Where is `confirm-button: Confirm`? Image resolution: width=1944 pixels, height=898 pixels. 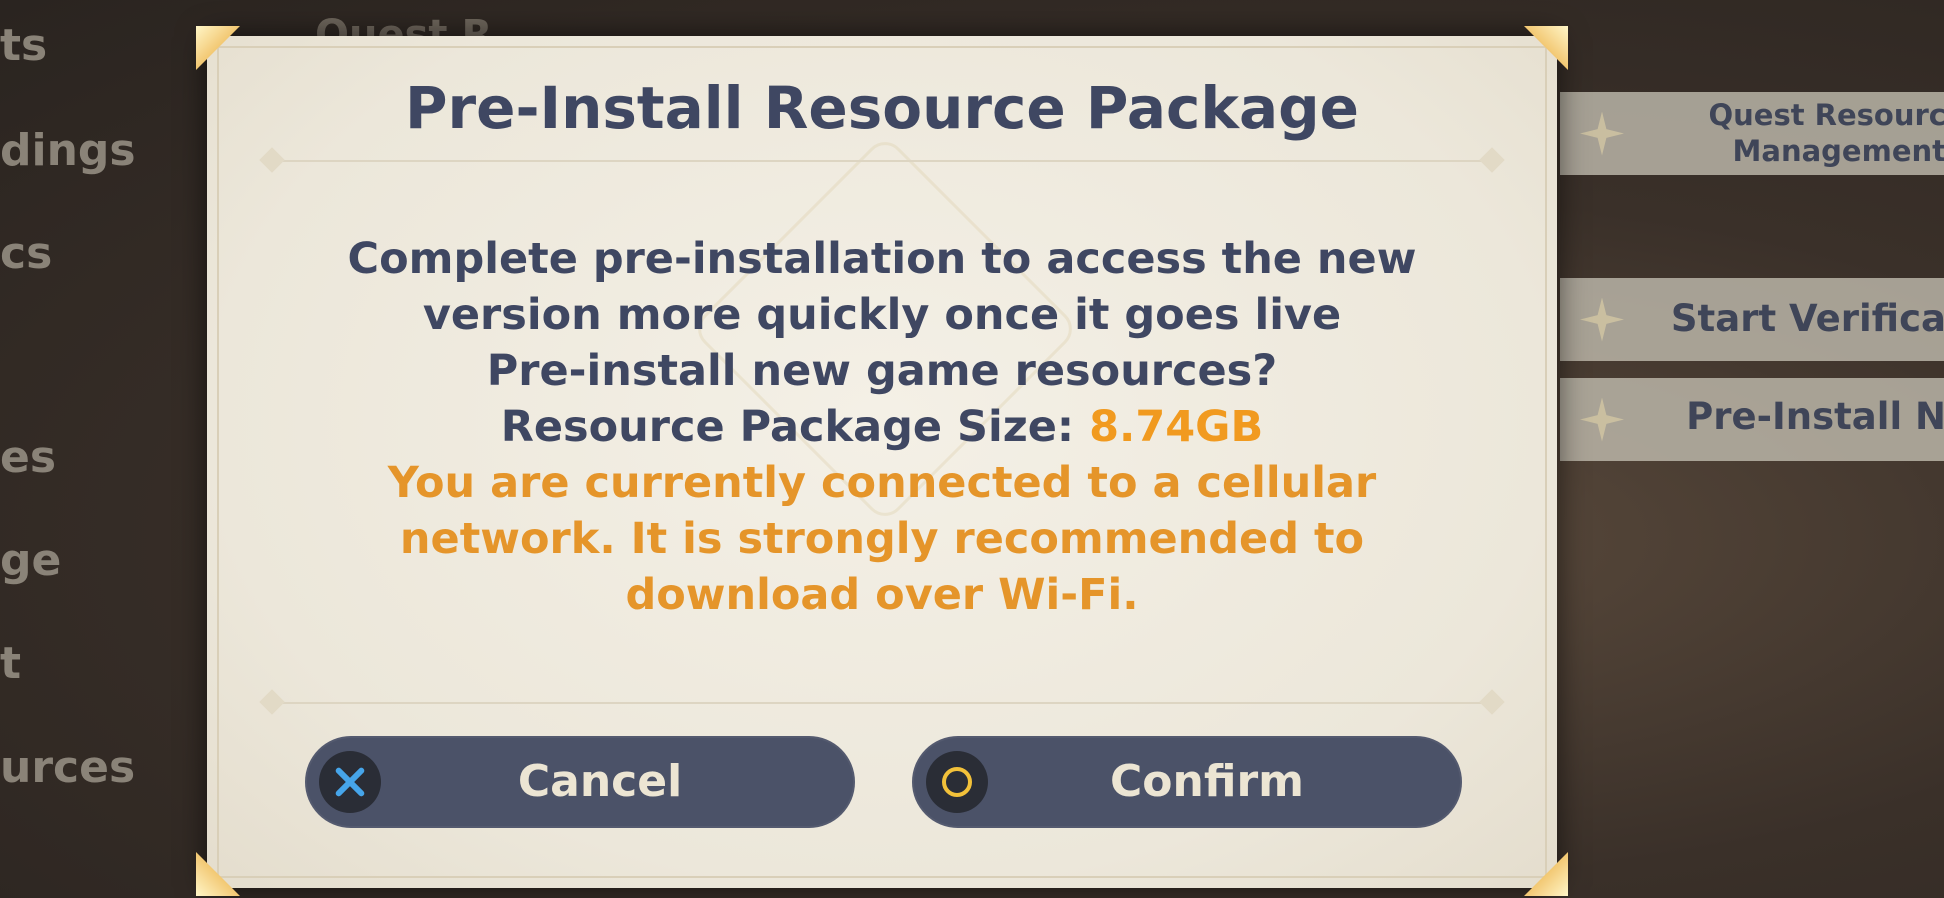 confirm-button: Confirm is located at coordinates (1187, 782).